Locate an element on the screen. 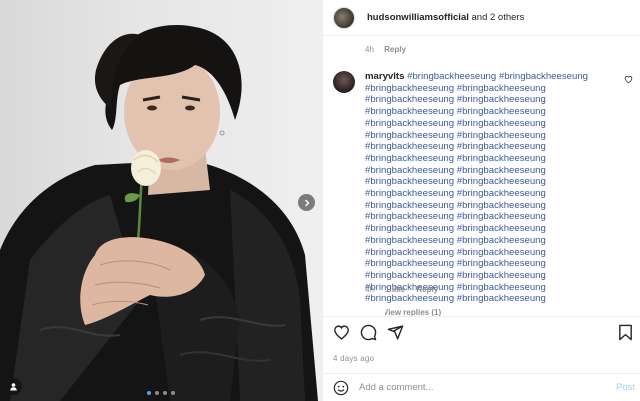 This screenshot has height=401, width=640. view-replies-button: View replies (1) is located at coordinates (413, 312).